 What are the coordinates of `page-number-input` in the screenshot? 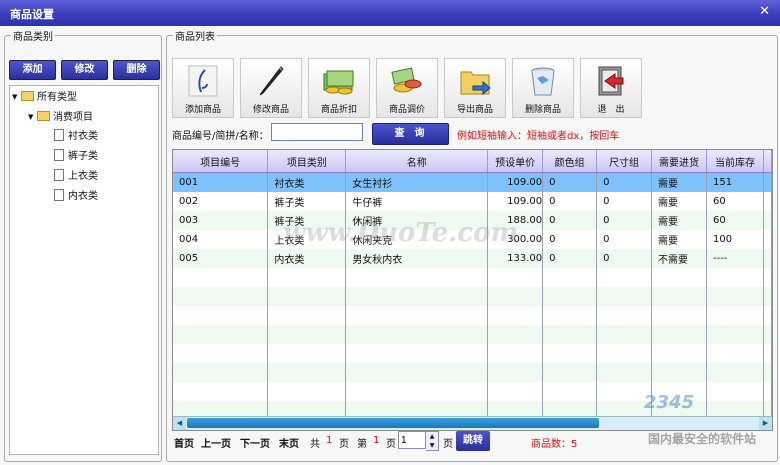 It's located at (412, 440).